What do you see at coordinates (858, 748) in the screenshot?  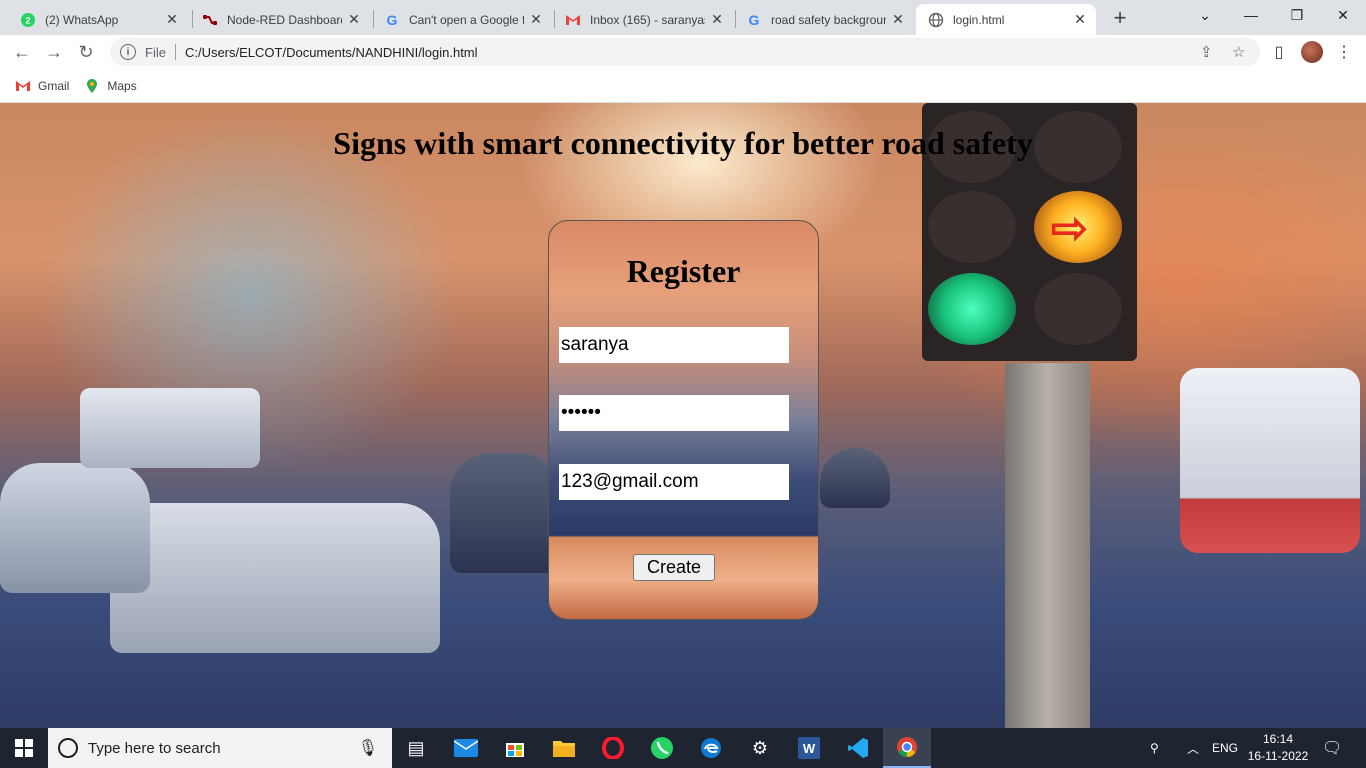 I see `vscode-icon` at bounding box center [858, 748].